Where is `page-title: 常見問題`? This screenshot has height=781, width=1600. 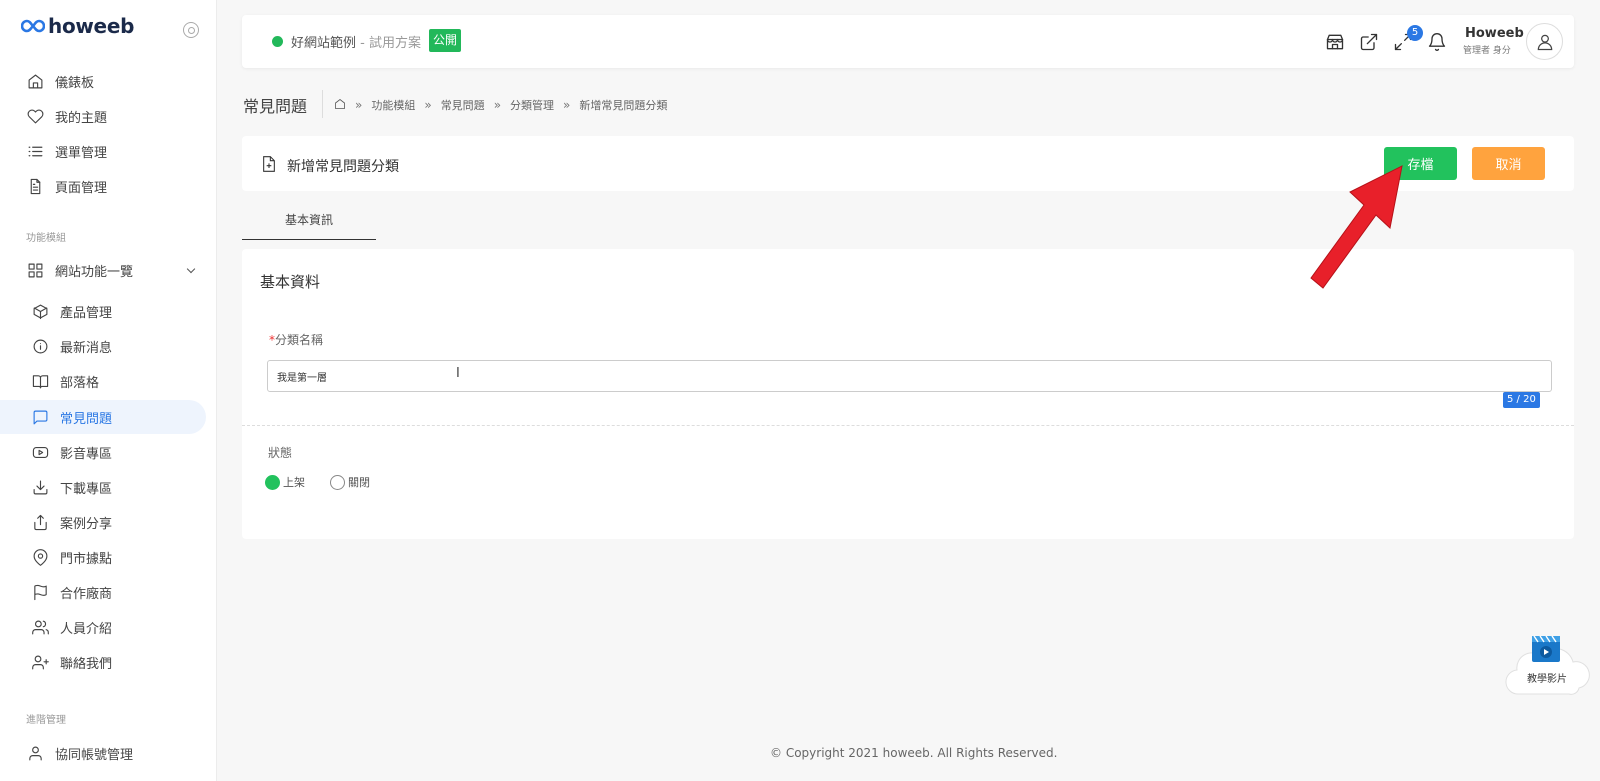 page-title: 常見問題 is located at coordinates (275, 106).